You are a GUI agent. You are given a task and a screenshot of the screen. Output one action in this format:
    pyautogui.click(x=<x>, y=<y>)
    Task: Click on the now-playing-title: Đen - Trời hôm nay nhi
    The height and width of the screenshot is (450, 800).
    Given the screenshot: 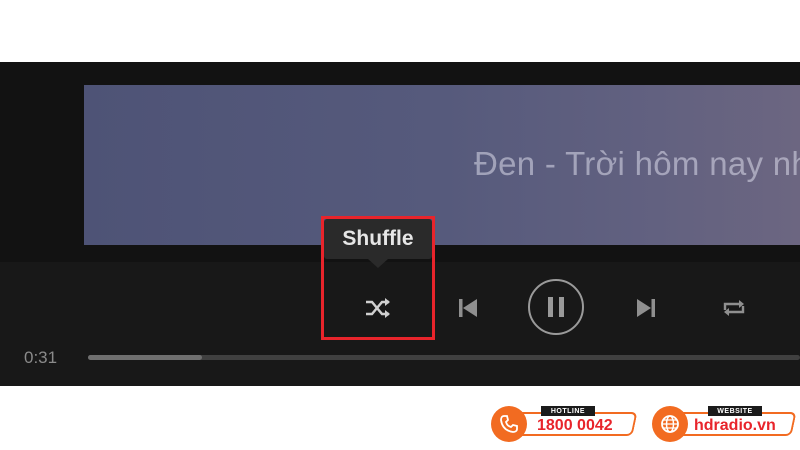 What is the action you would take?
    pyautogui.click(x=637, y=163)
    